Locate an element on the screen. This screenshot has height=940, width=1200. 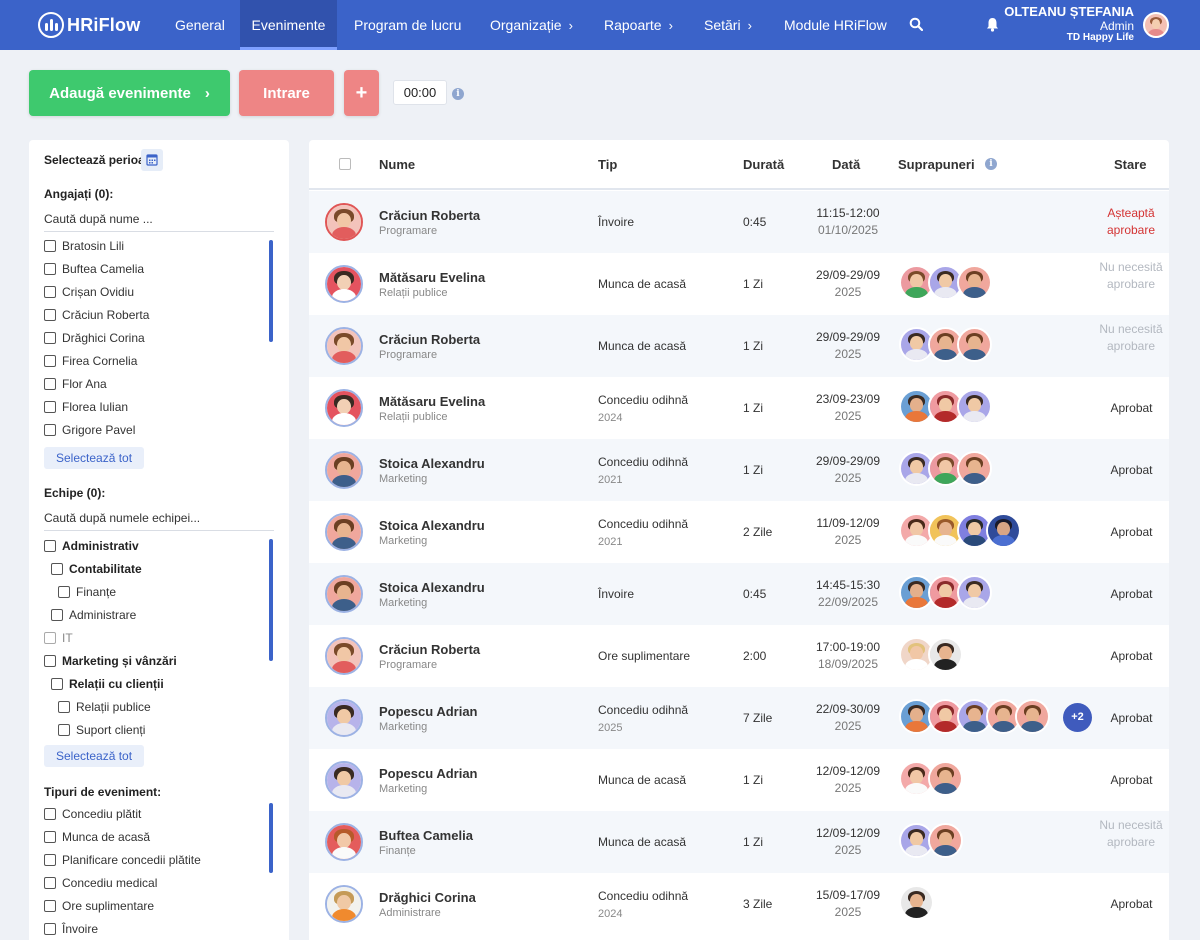
search-icon is located at coordinates (916, 24).